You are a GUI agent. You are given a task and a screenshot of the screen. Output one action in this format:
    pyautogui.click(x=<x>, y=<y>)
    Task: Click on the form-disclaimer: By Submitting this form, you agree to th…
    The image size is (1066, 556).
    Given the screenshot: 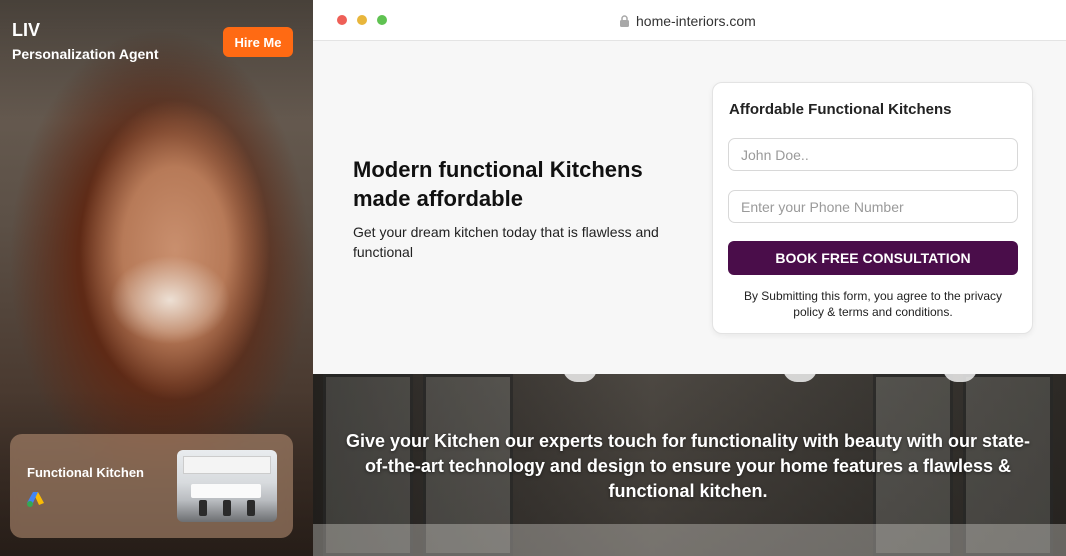 What is the action you would take?
    pyautogui.click(x=873, y=304)
    